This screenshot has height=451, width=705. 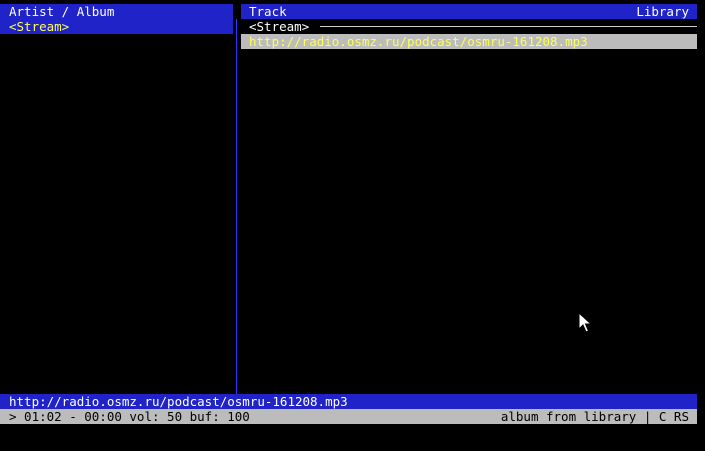 What do you see at coordinates (662, 11) in the screenshot?
I see `library-view-title: Library` at bounding box center [662, 11].